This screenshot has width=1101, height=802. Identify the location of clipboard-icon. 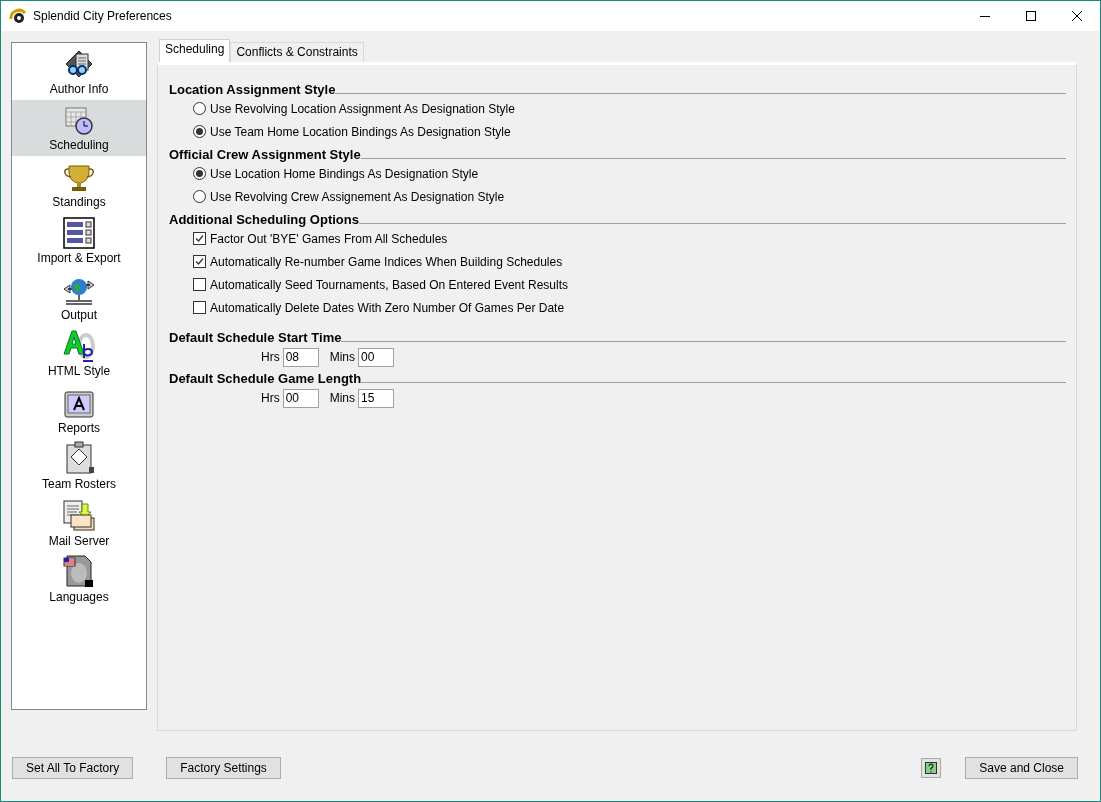
(79, 458).